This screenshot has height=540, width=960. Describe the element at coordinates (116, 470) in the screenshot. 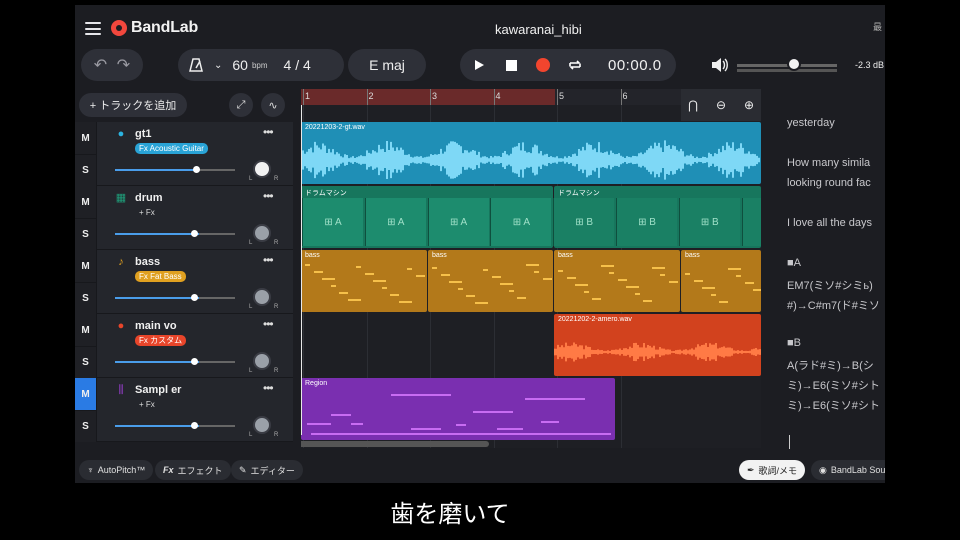

I see `autopitch-button: ♆ AutoPitch™` at that location.